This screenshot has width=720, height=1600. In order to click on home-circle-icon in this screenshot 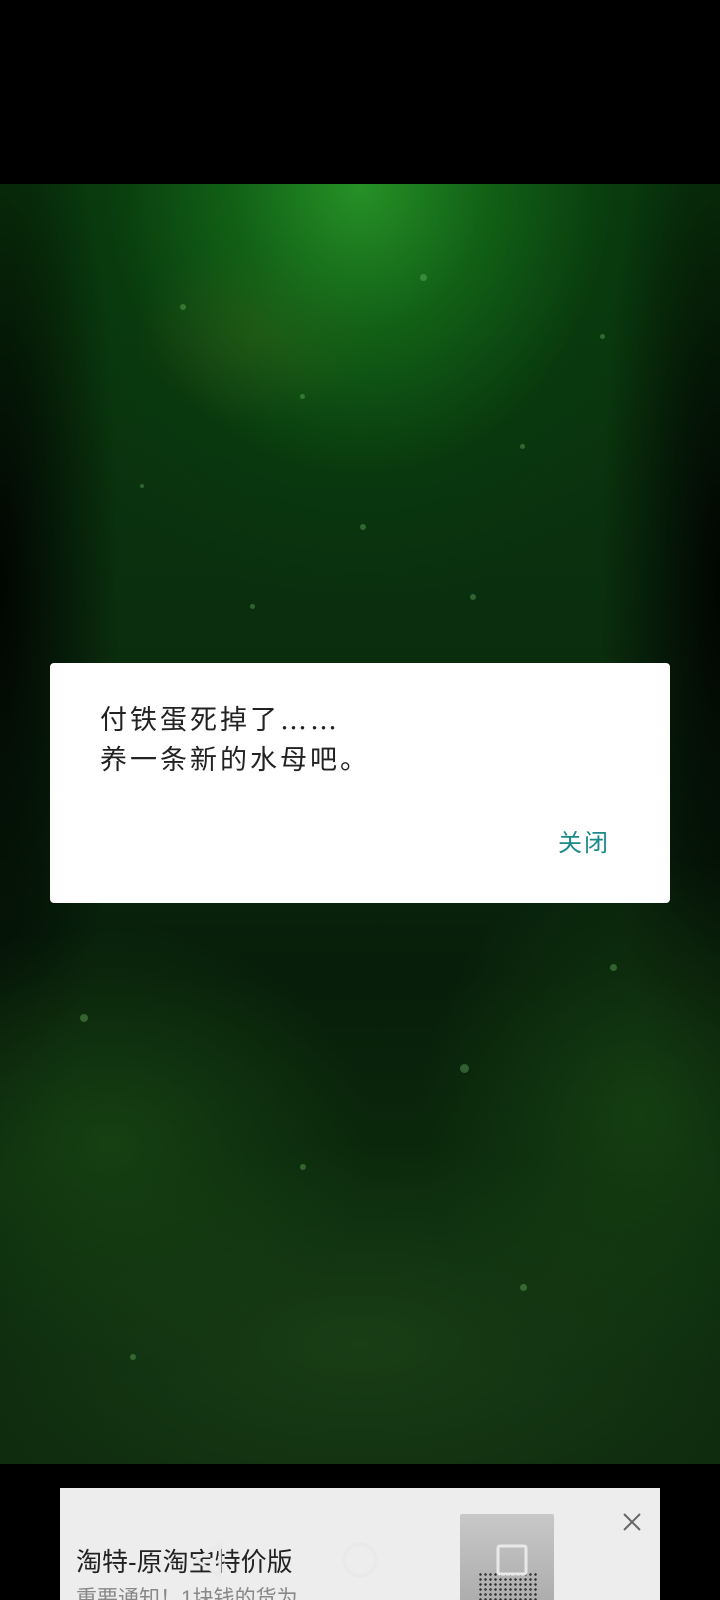, I will do `click(360, 1560)`.